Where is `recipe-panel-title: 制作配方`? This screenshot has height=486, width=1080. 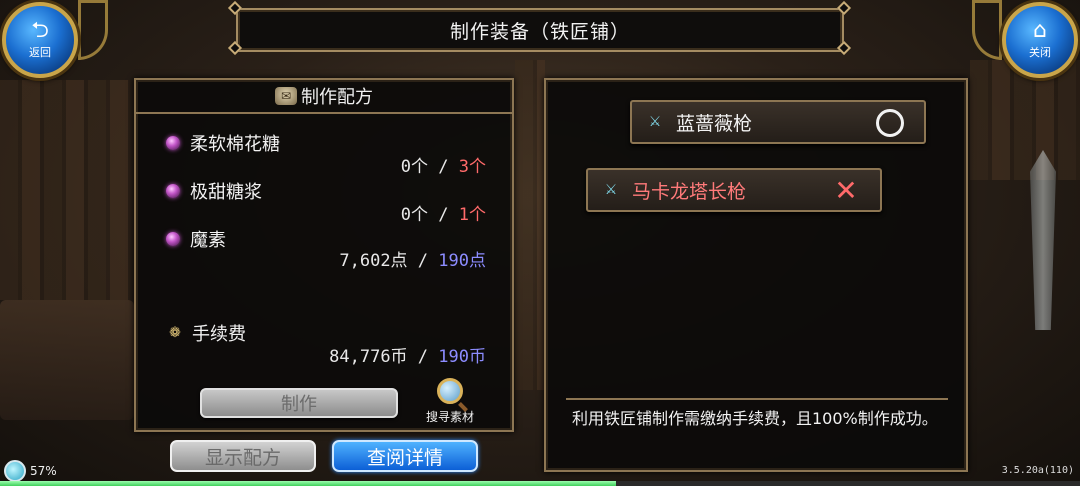 recipe-panel-title: 制作配方 is located at coordinates (337, 97).